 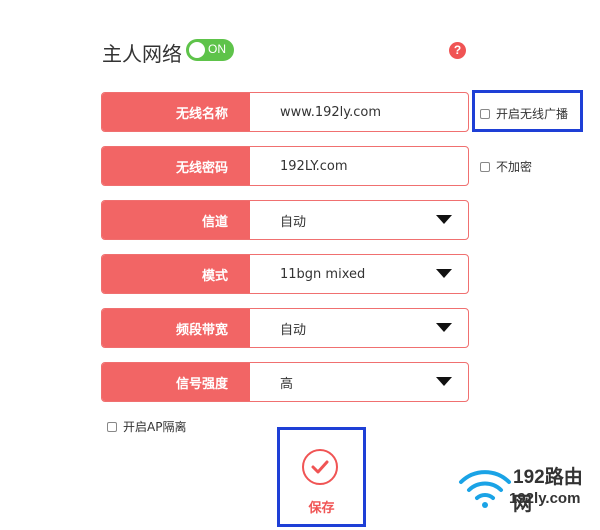 I want to click on brand-text: 192路由网, so click(x=548, y=491).